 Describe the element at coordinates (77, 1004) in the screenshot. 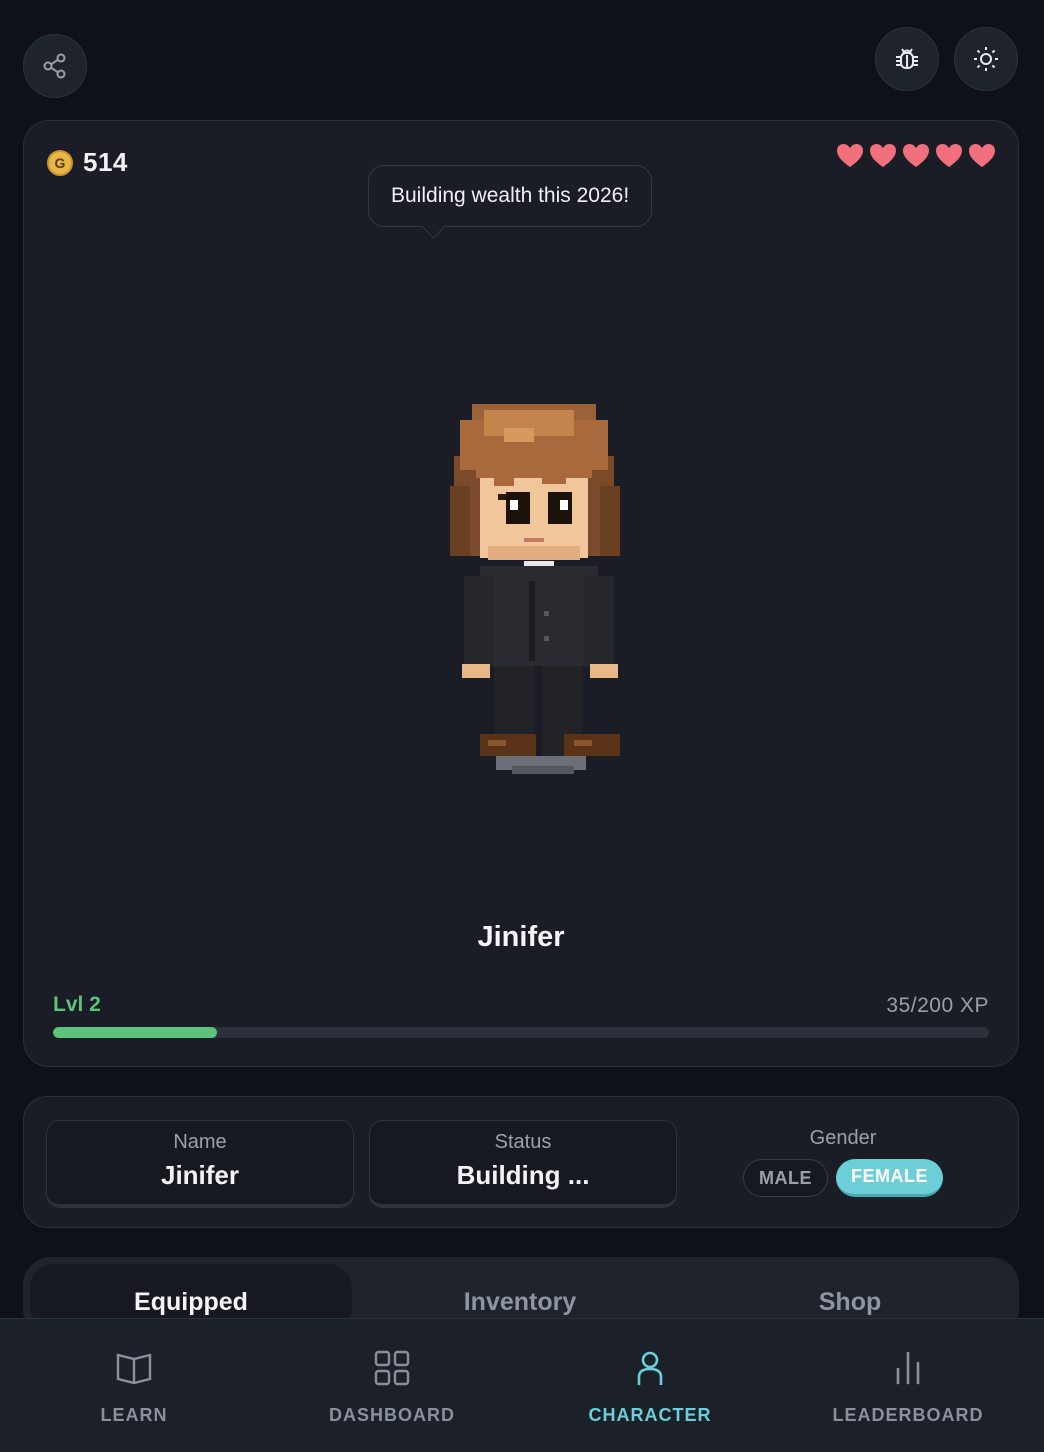

I see `level-label: Lvl 2` at that location.